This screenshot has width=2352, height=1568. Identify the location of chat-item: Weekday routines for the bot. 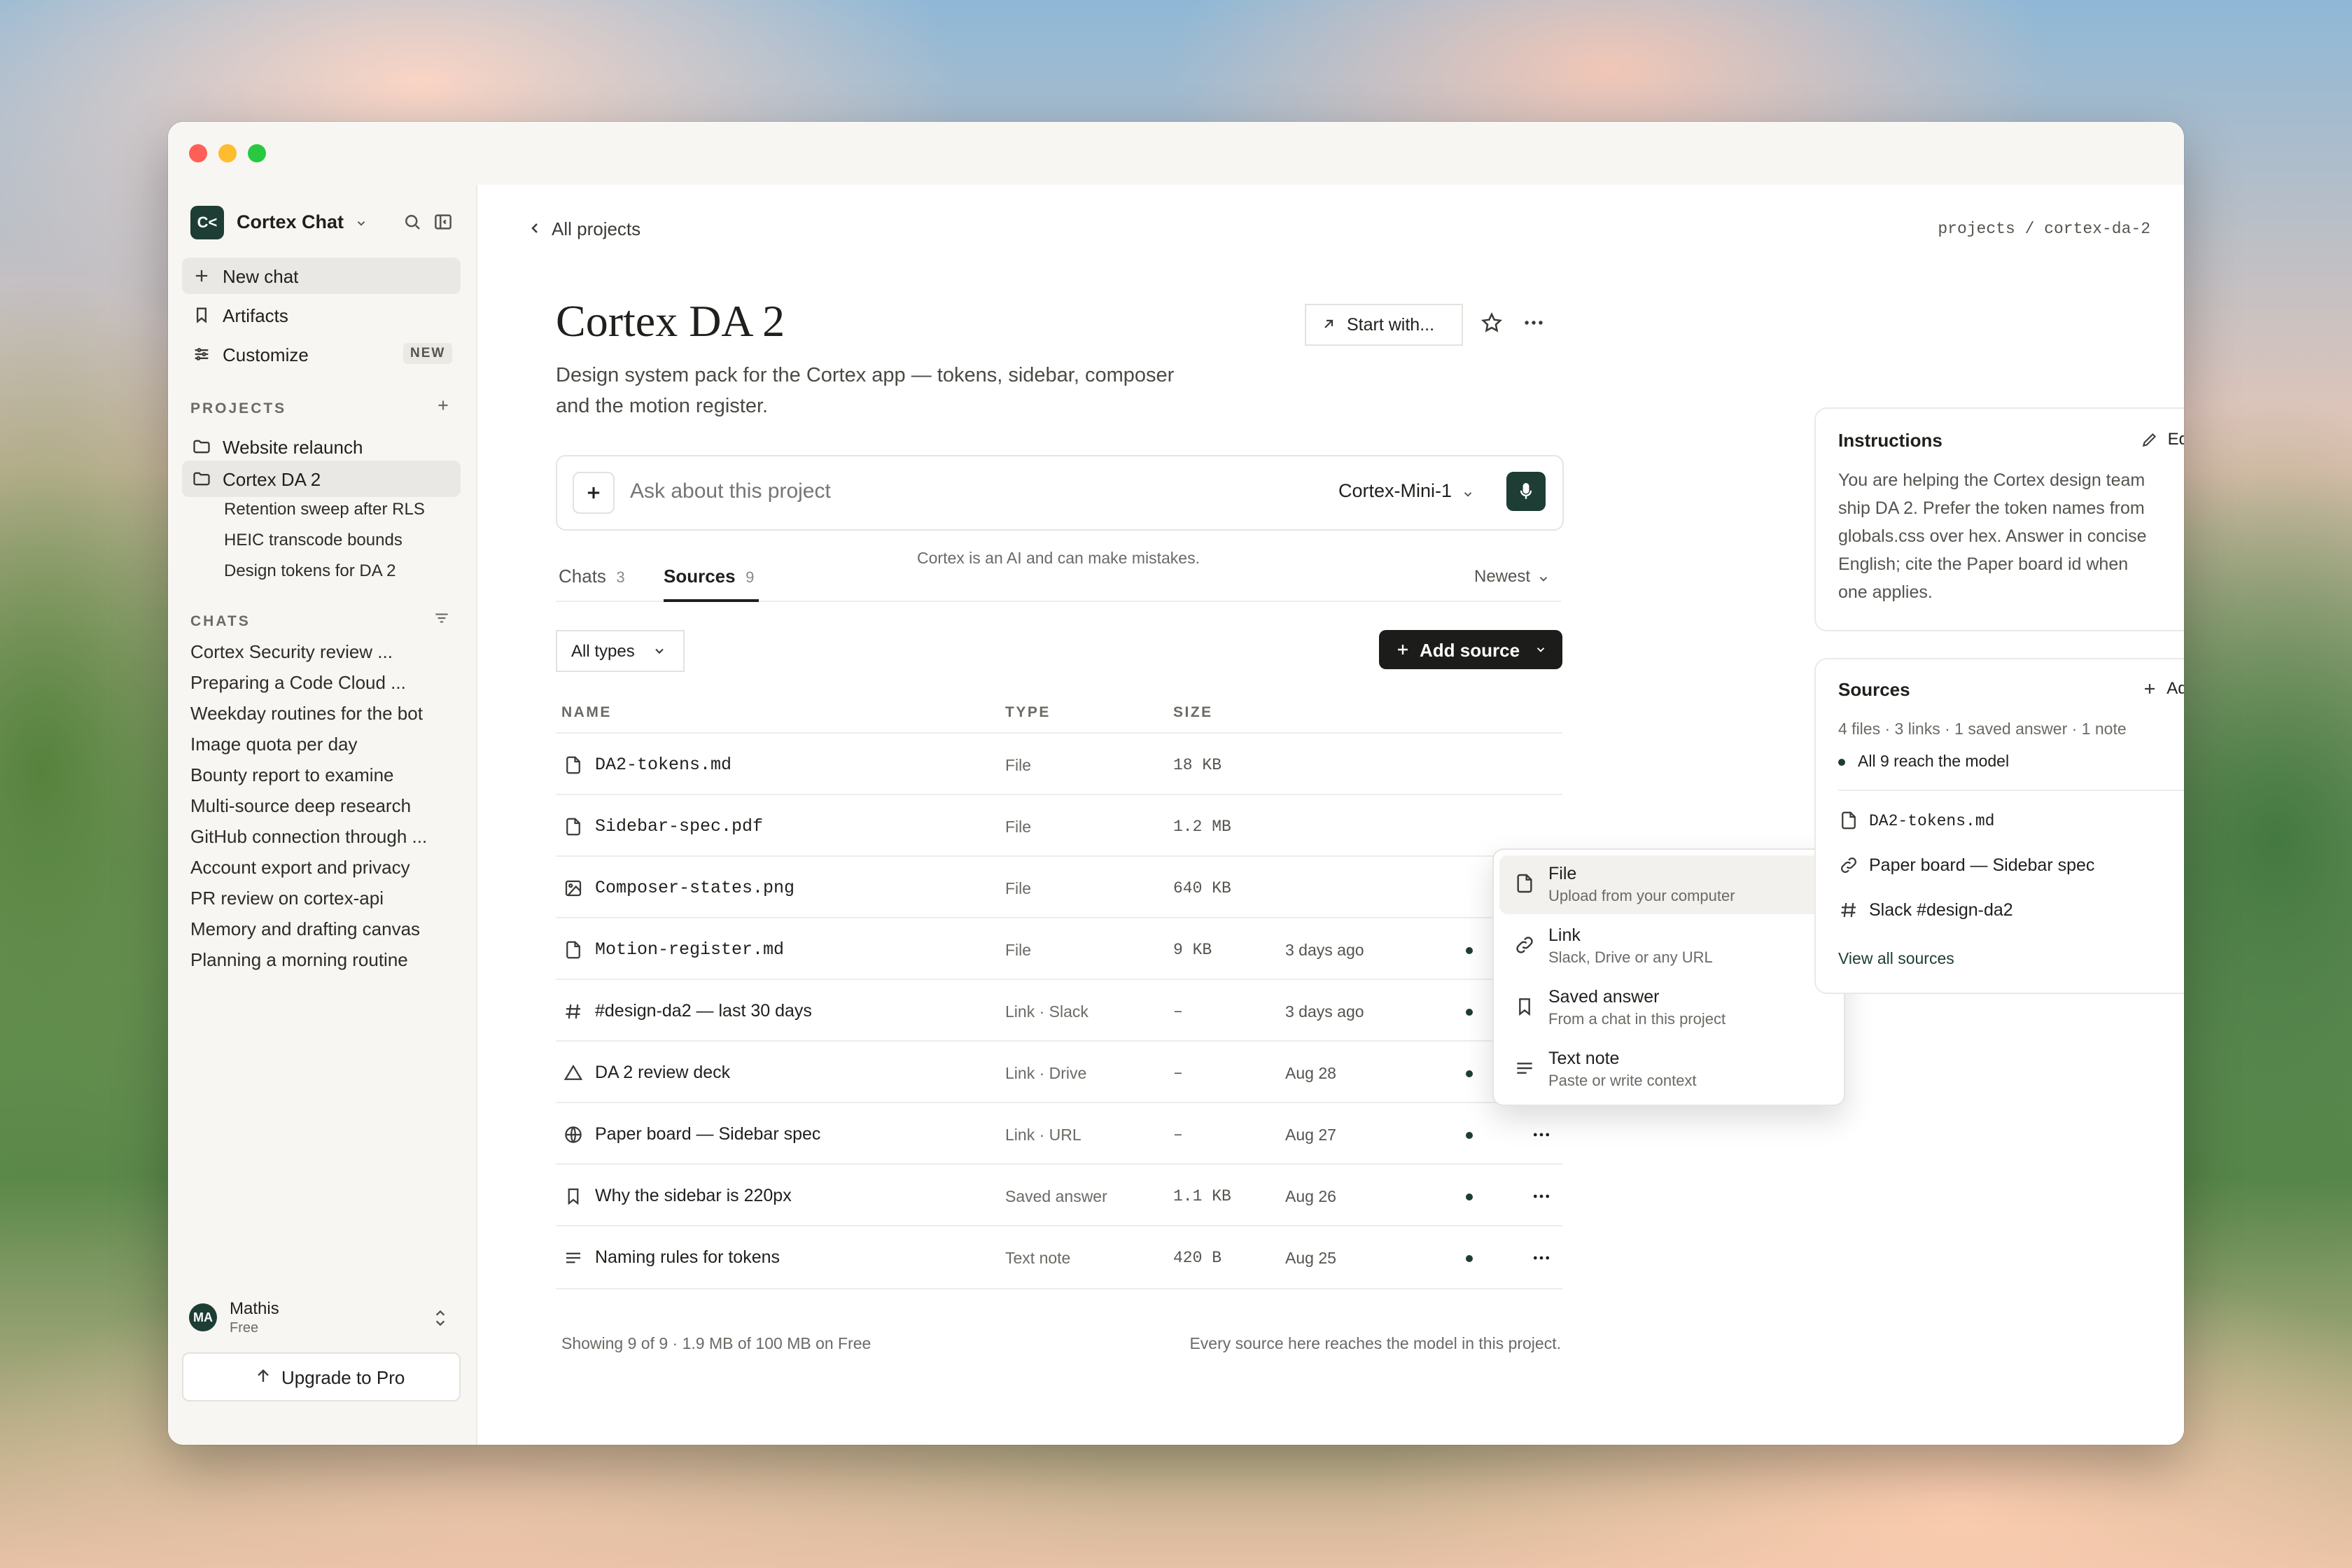
(306, 713).